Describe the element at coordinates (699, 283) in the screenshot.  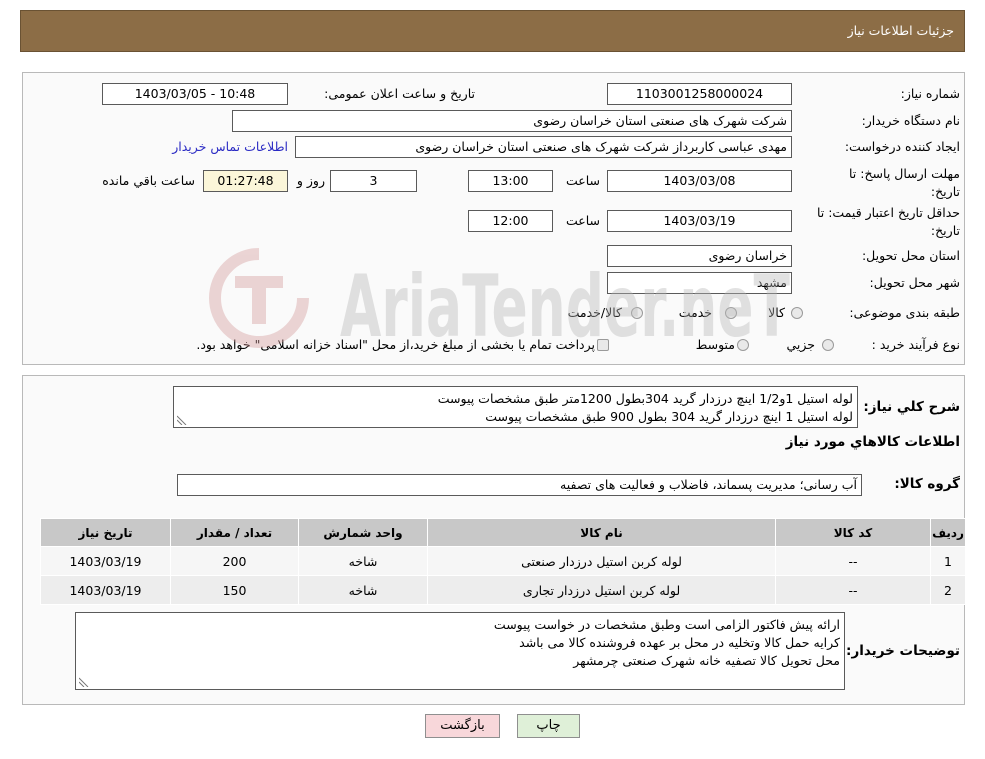
I see `delivery-city-field: مشهد` at that location.